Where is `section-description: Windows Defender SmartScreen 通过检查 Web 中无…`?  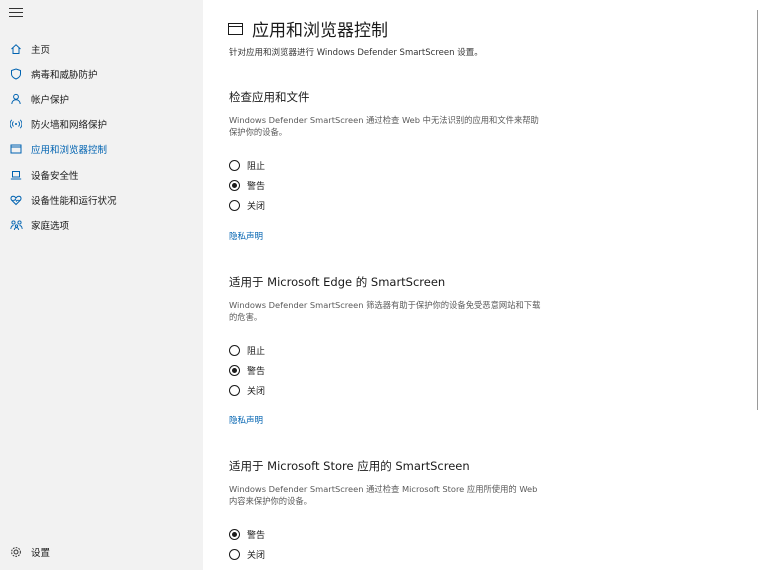
section-description: Windows Defender SmartScreen 通过检查 Web 中无… is located at coordinates (384, 126).